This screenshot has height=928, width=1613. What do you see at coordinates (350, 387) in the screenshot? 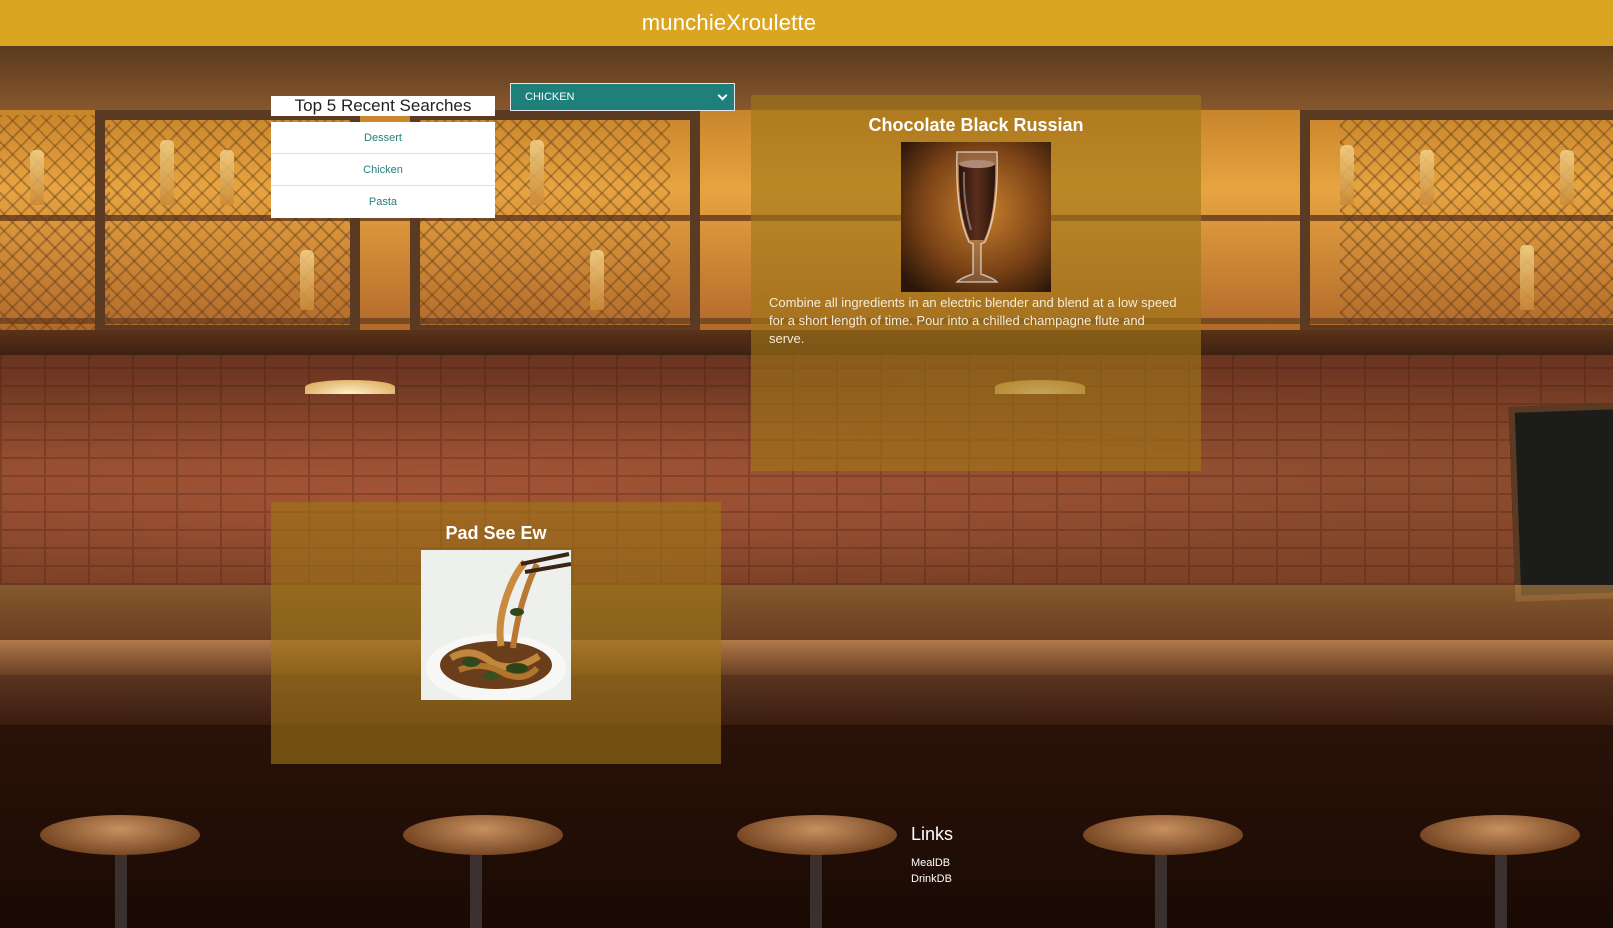
I see `pendant-lamp` at bounding box center [350, 387].